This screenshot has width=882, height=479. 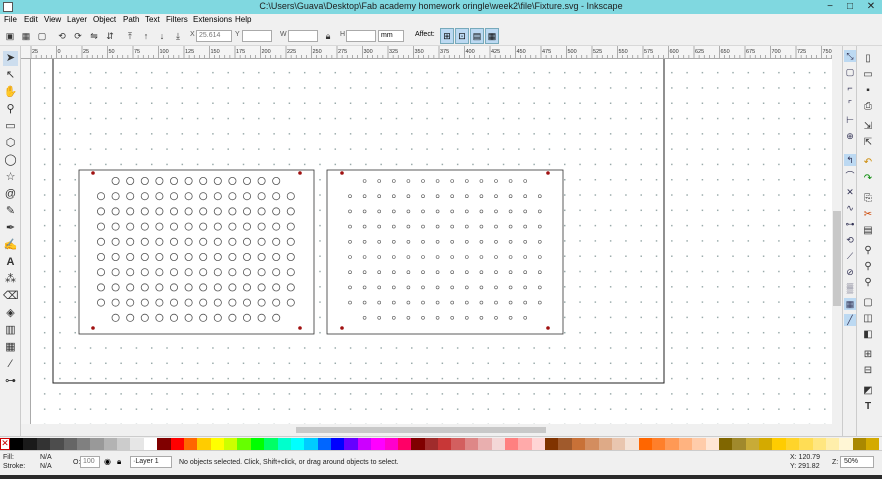 I want to click on scale-corners-icon: ⊡, so click(x=462, y=36).